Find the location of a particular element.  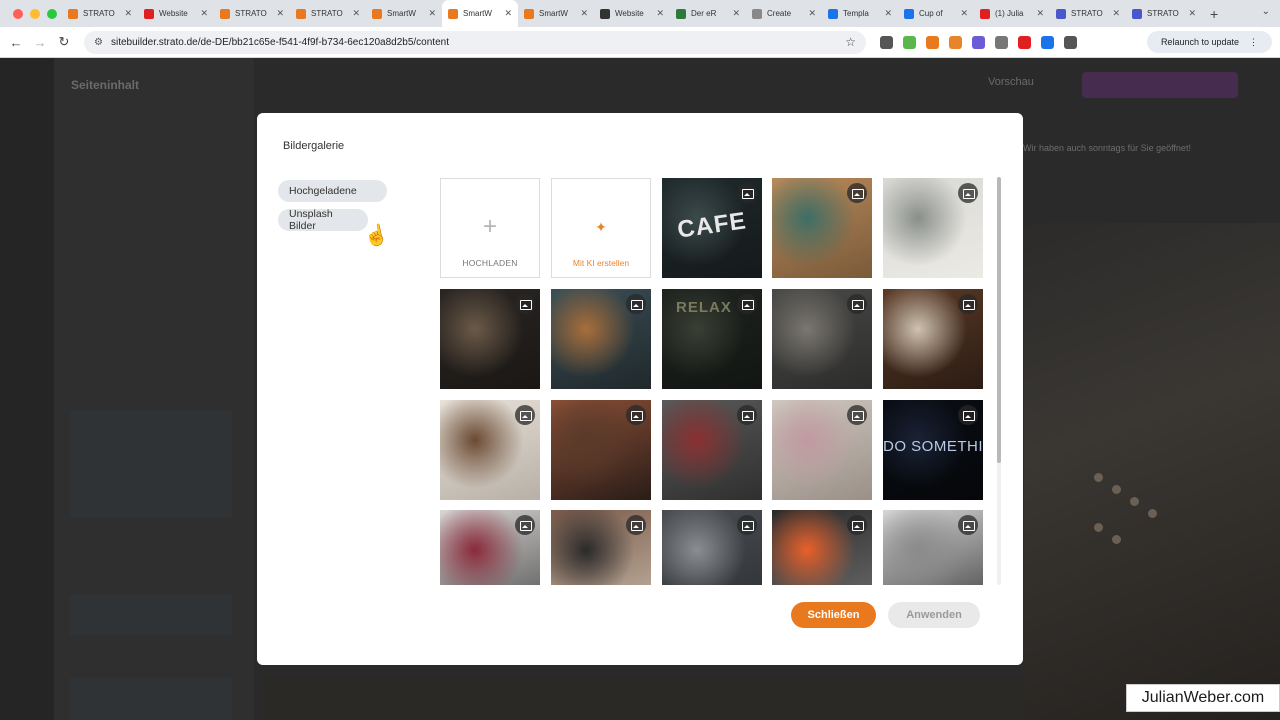

photo-gym-floor is located at coordinates (712, 547).